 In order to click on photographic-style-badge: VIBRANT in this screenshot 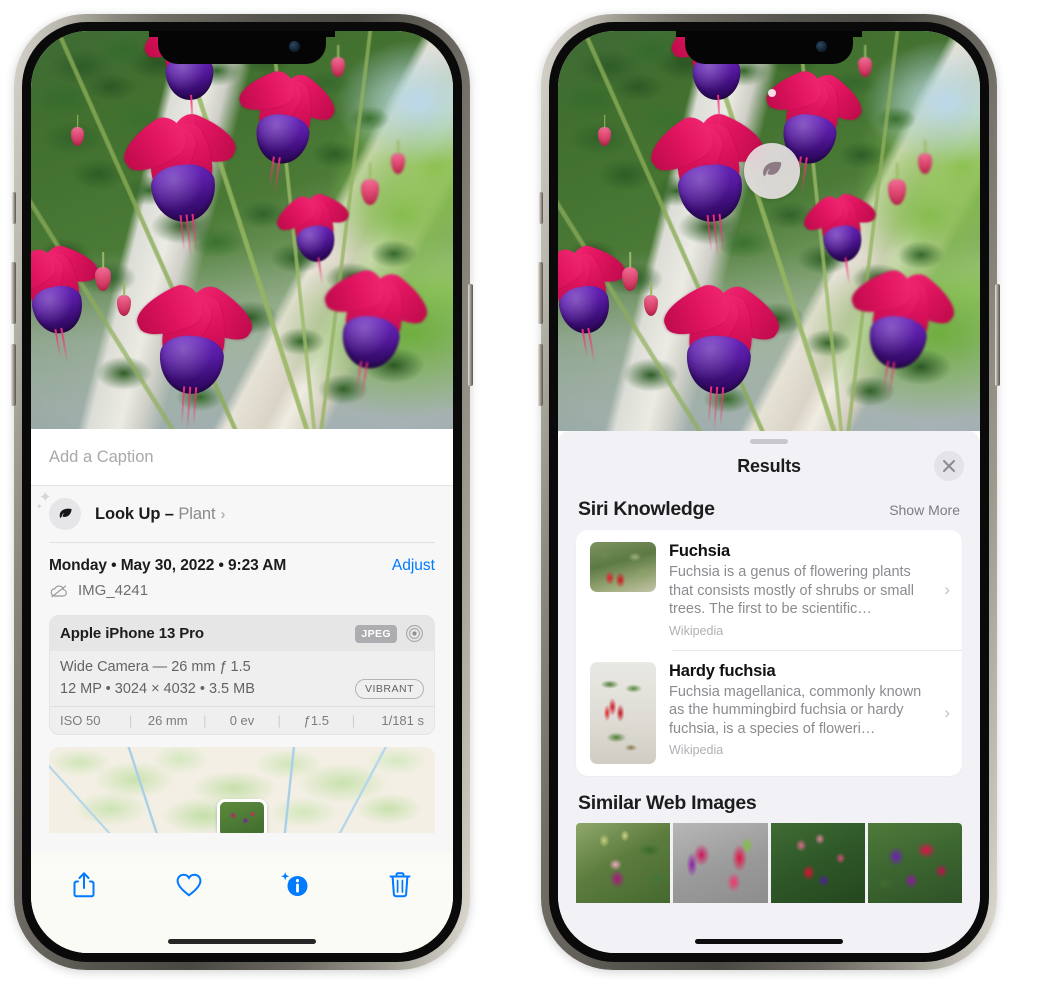, I will do `click(389, 689)`.